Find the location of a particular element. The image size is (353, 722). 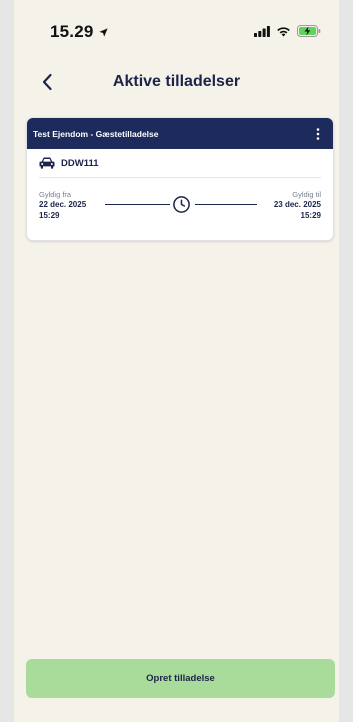

permit-card-header: Test Ejendom - Gæstetilladelse is located at coordinates (180, 133).